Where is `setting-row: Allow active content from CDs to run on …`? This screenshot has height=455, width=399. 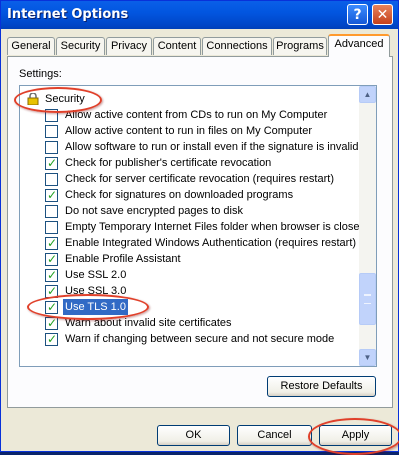 setting-row: Allow active content from CDs to run on … is located at coordinates (189, 115).